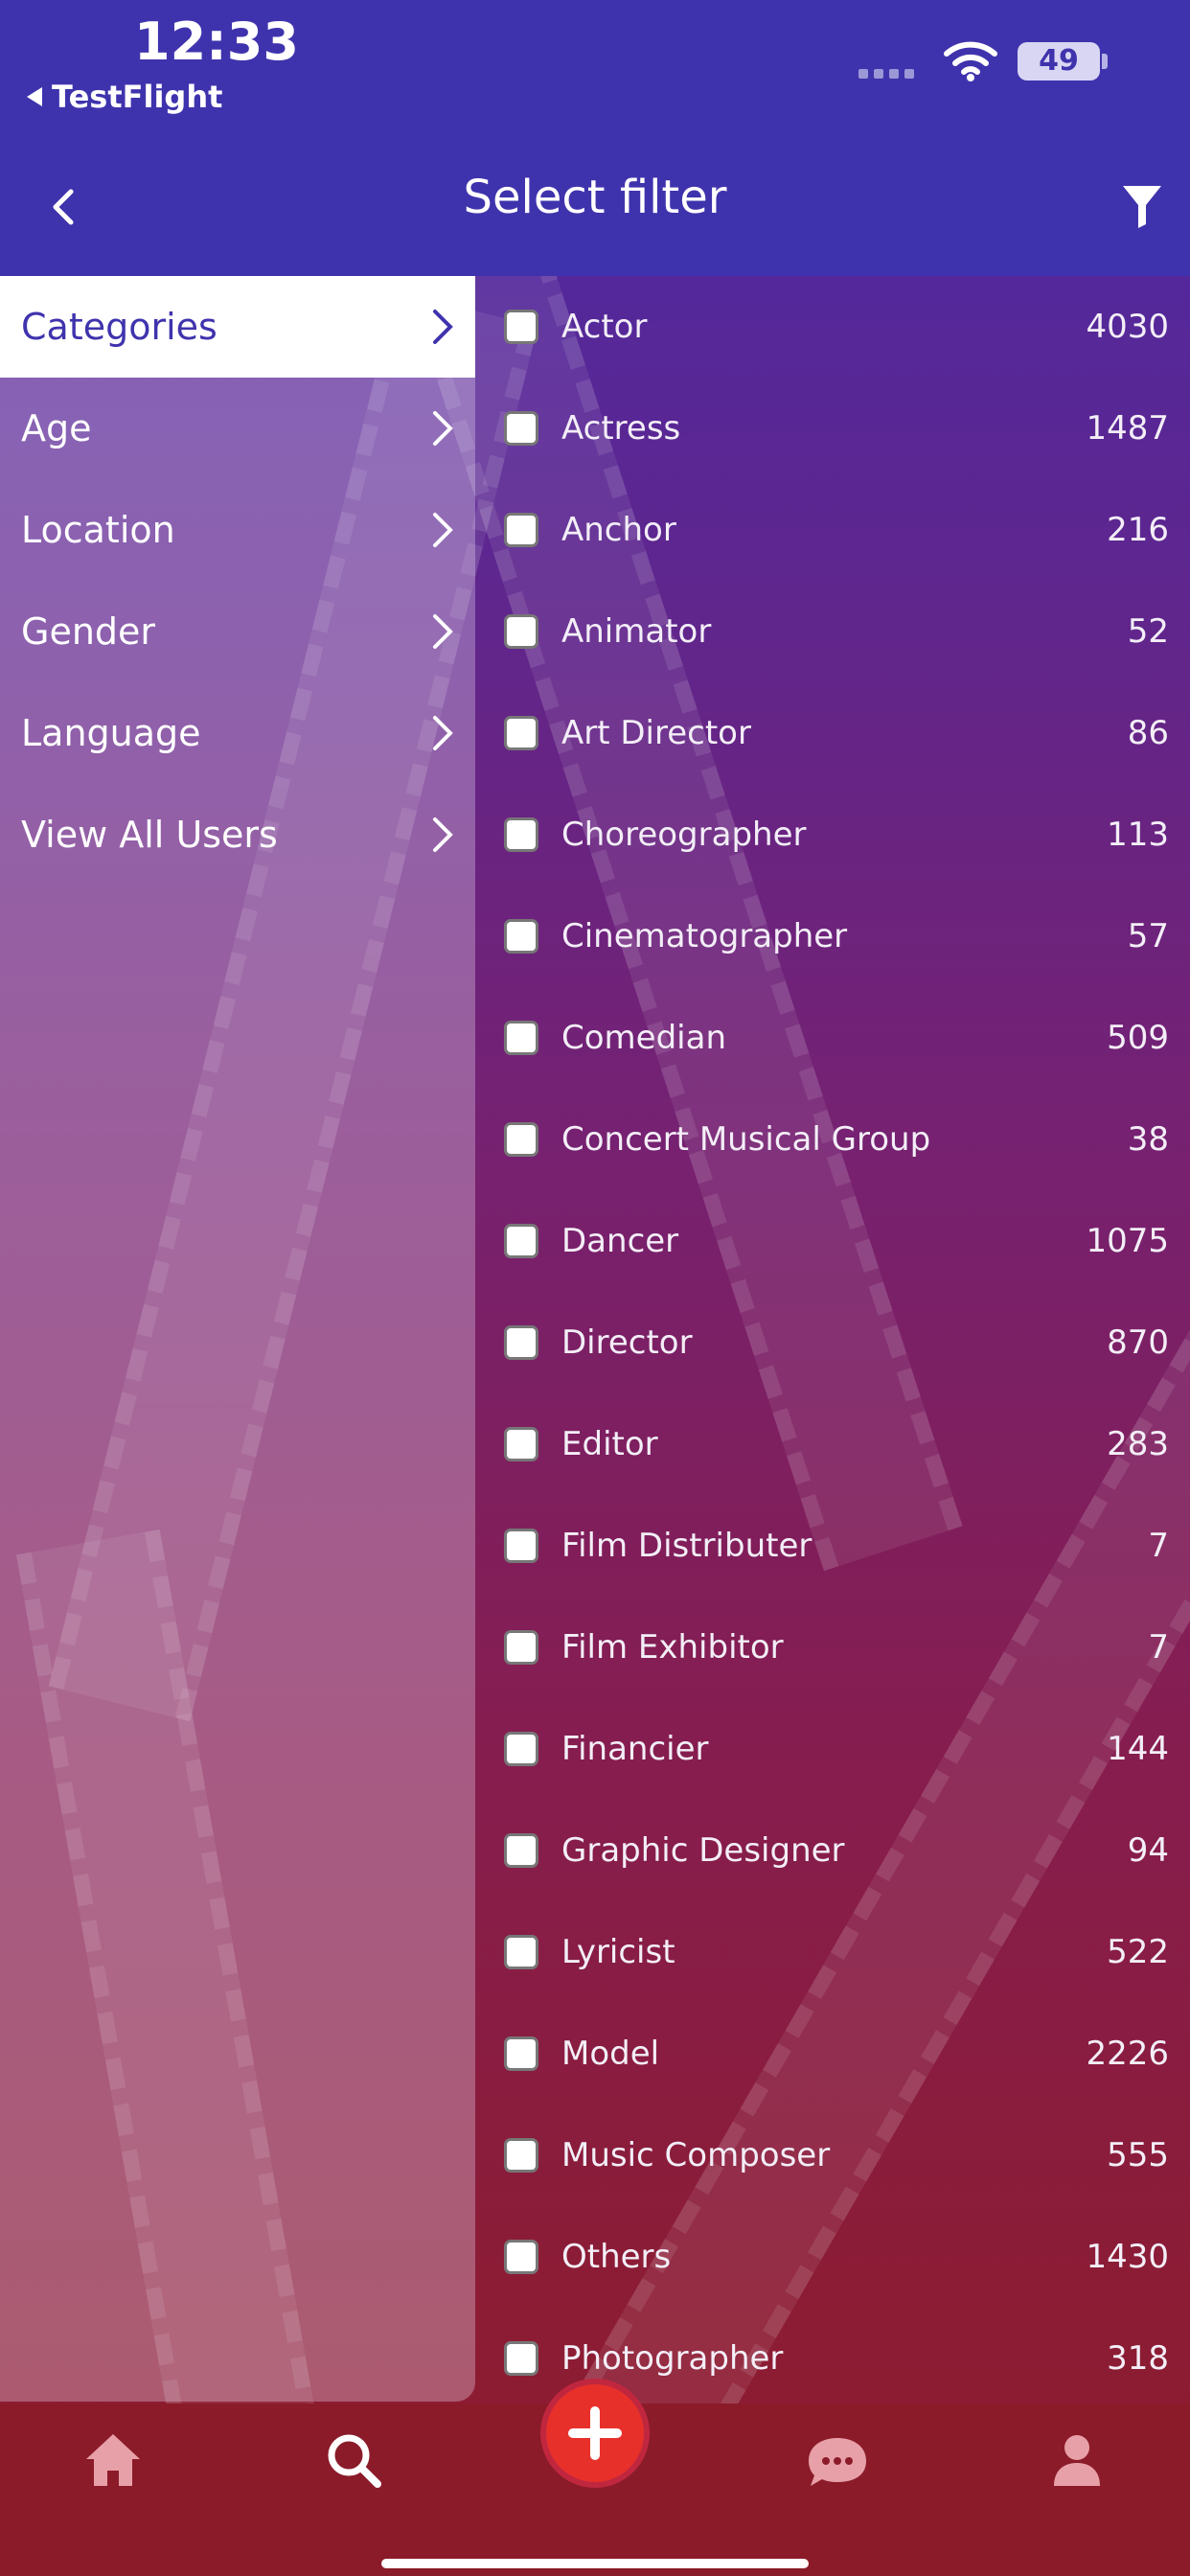 The width and height of the screenshot is (1190, 2576). What do you see at coordinates (1128, 2257) in the screenshot?
I see `category-count: 1430` at bounding box center [1128, 2257].